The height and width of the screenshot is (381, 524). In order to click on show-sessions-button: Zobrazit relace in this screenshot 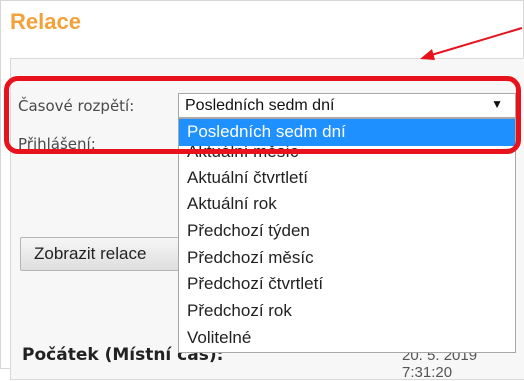, I will do `click(101, 254)`.